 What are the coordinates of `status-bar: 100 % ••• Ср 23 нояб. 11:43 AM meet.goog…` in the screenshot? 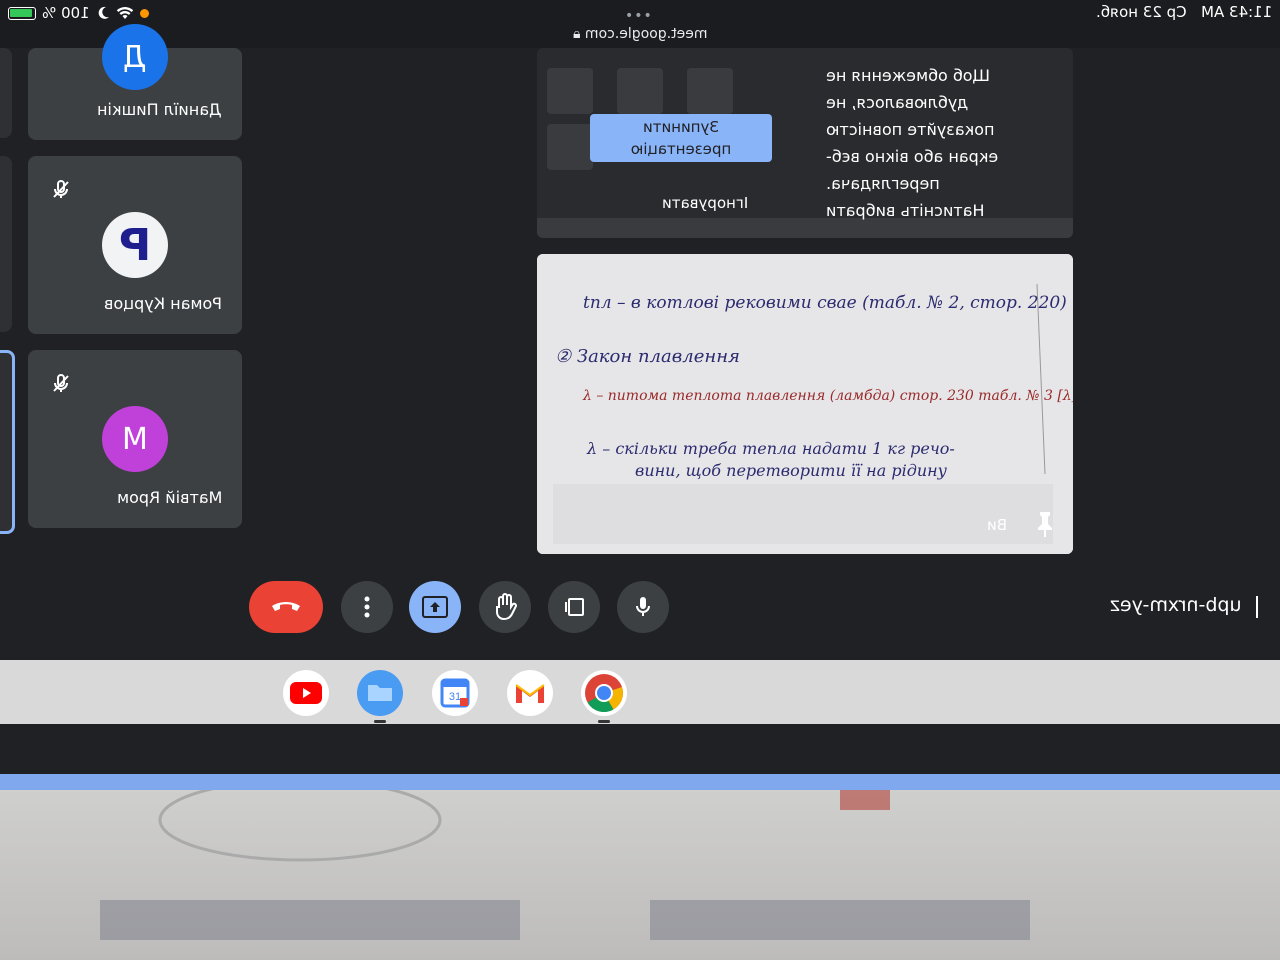 It's located at (640, 24).